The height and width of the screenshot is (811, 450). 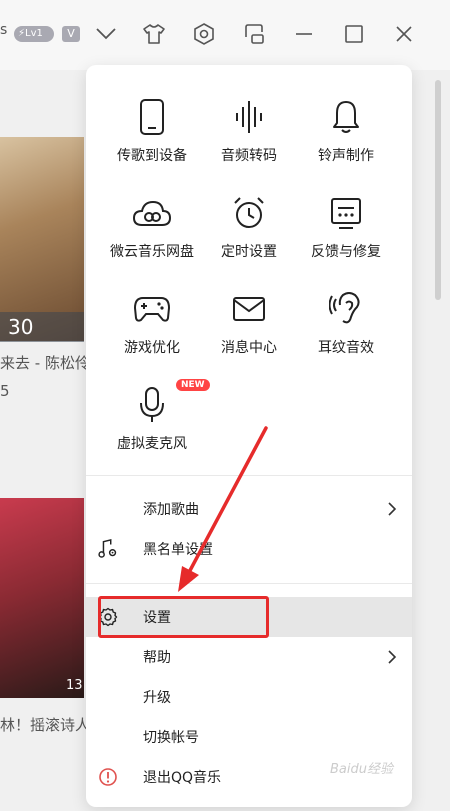 I want to click on song-subtitle-1: 5, so click(x=5, y=391).